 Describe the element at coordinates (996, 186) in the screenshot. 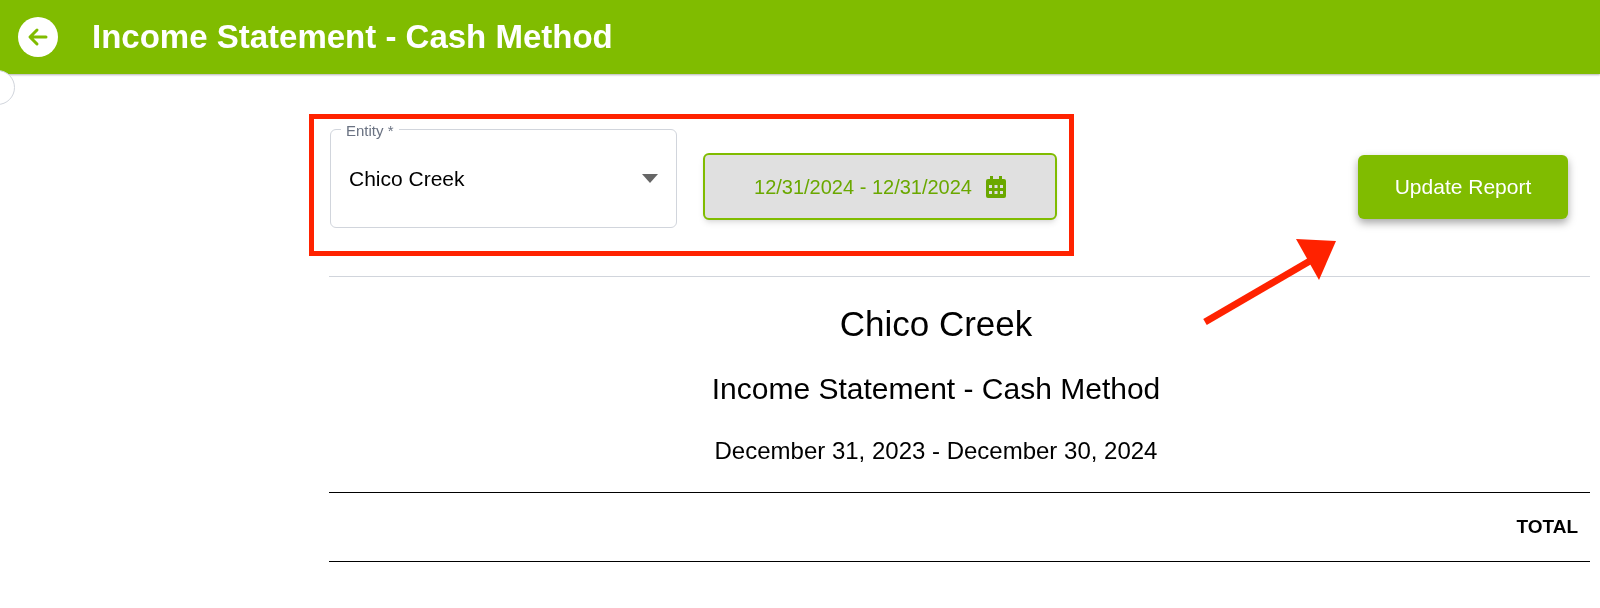

I see `calendar-icon` at that location.